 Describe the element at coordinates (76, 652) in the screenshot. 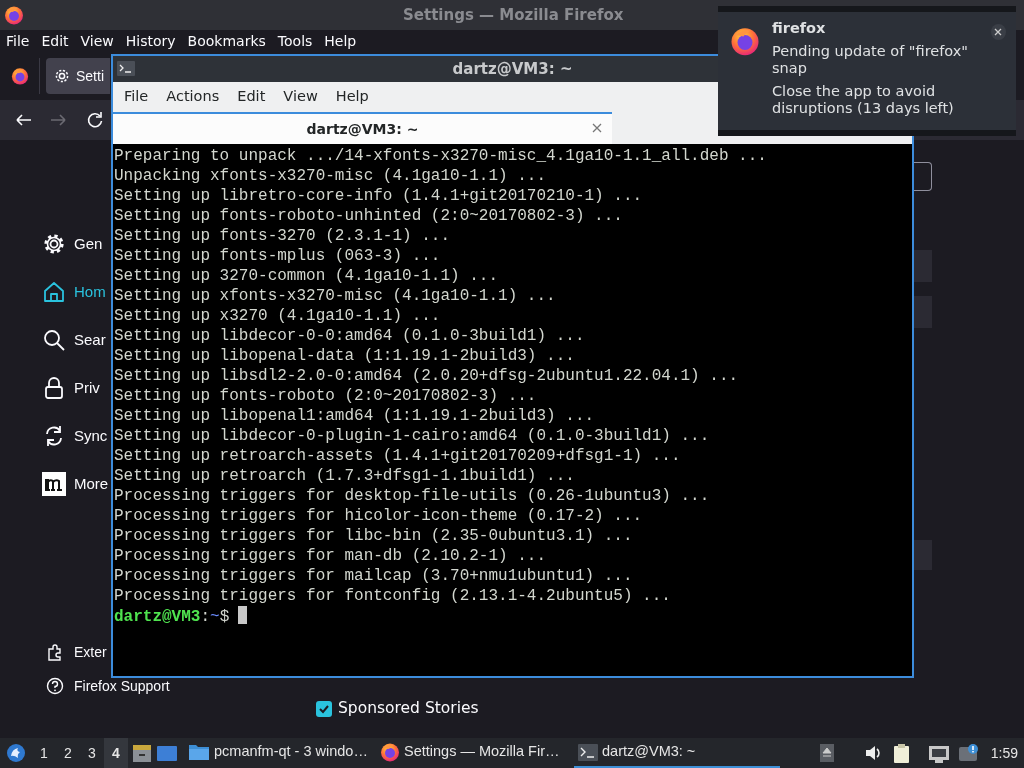

I see `sidebar-link: Exter` at that location.